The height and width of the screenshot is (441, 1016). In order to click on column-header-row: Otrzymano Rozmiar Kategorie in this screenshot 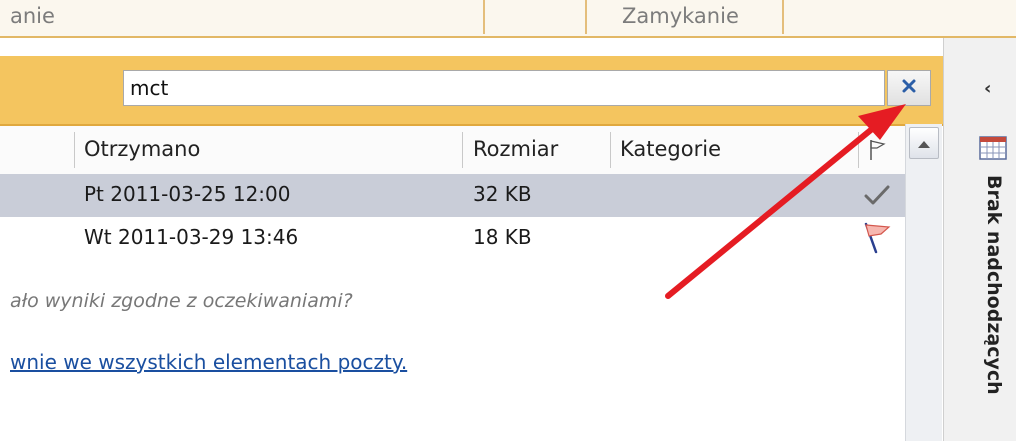, I will do `click(452, 150)`.